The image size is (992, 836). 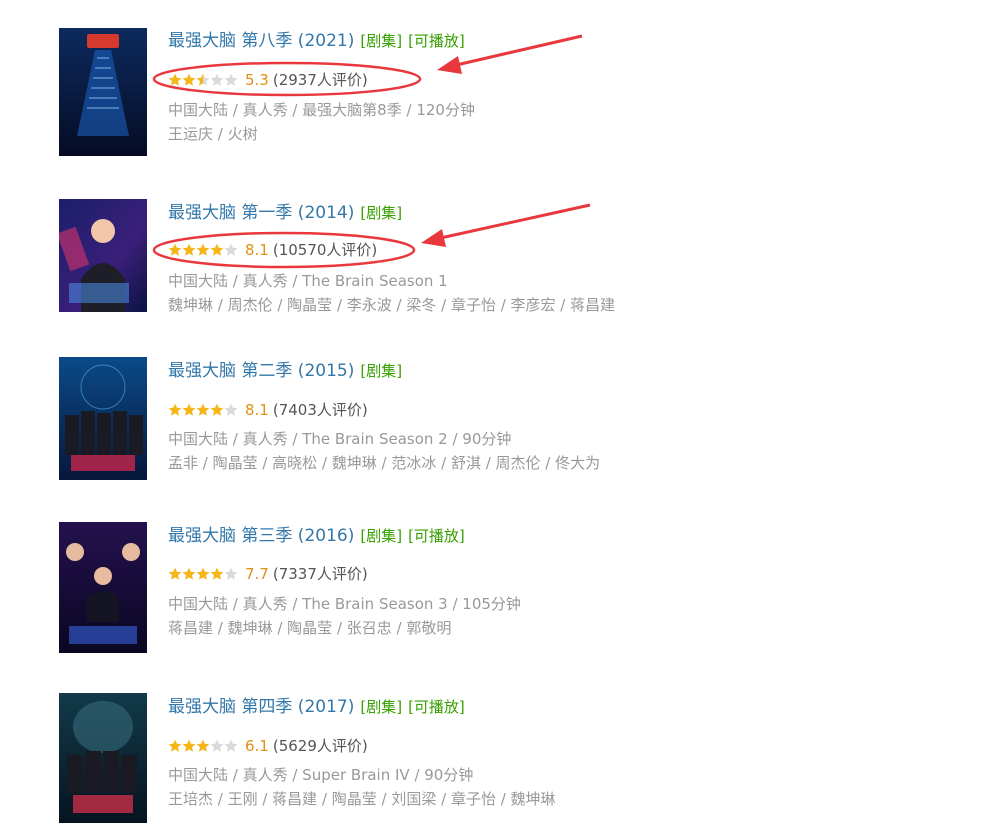 What do you see at coordinates (257, 80) in the screenshot?
I see `rating-score: 5.3` at bounding box center [257, 80].